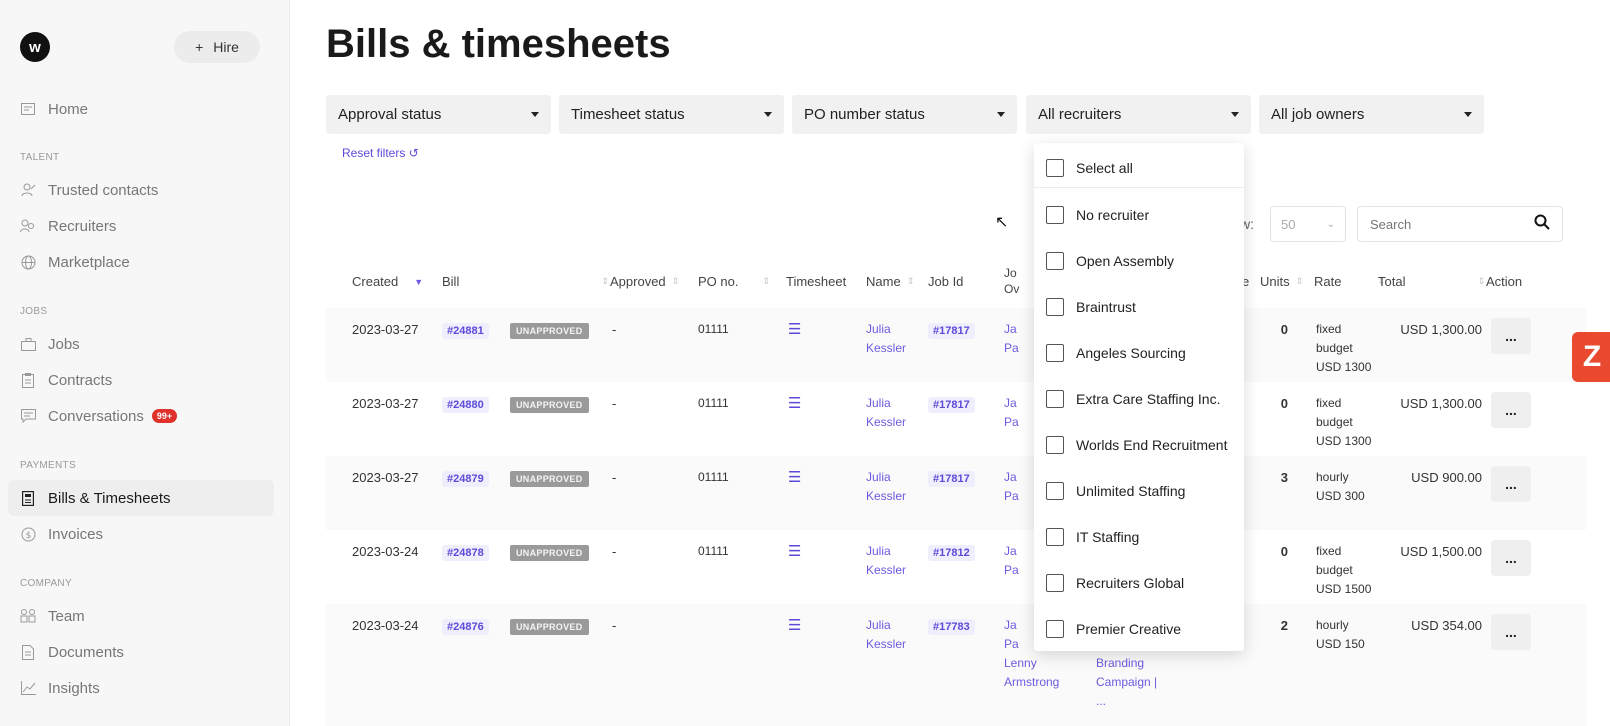 The height and width of the screenshot is (726, 1610). What do you see at coordinates (1445, 224) in the screenshot?
I see `search-input` at bounding box center [1445, 224].